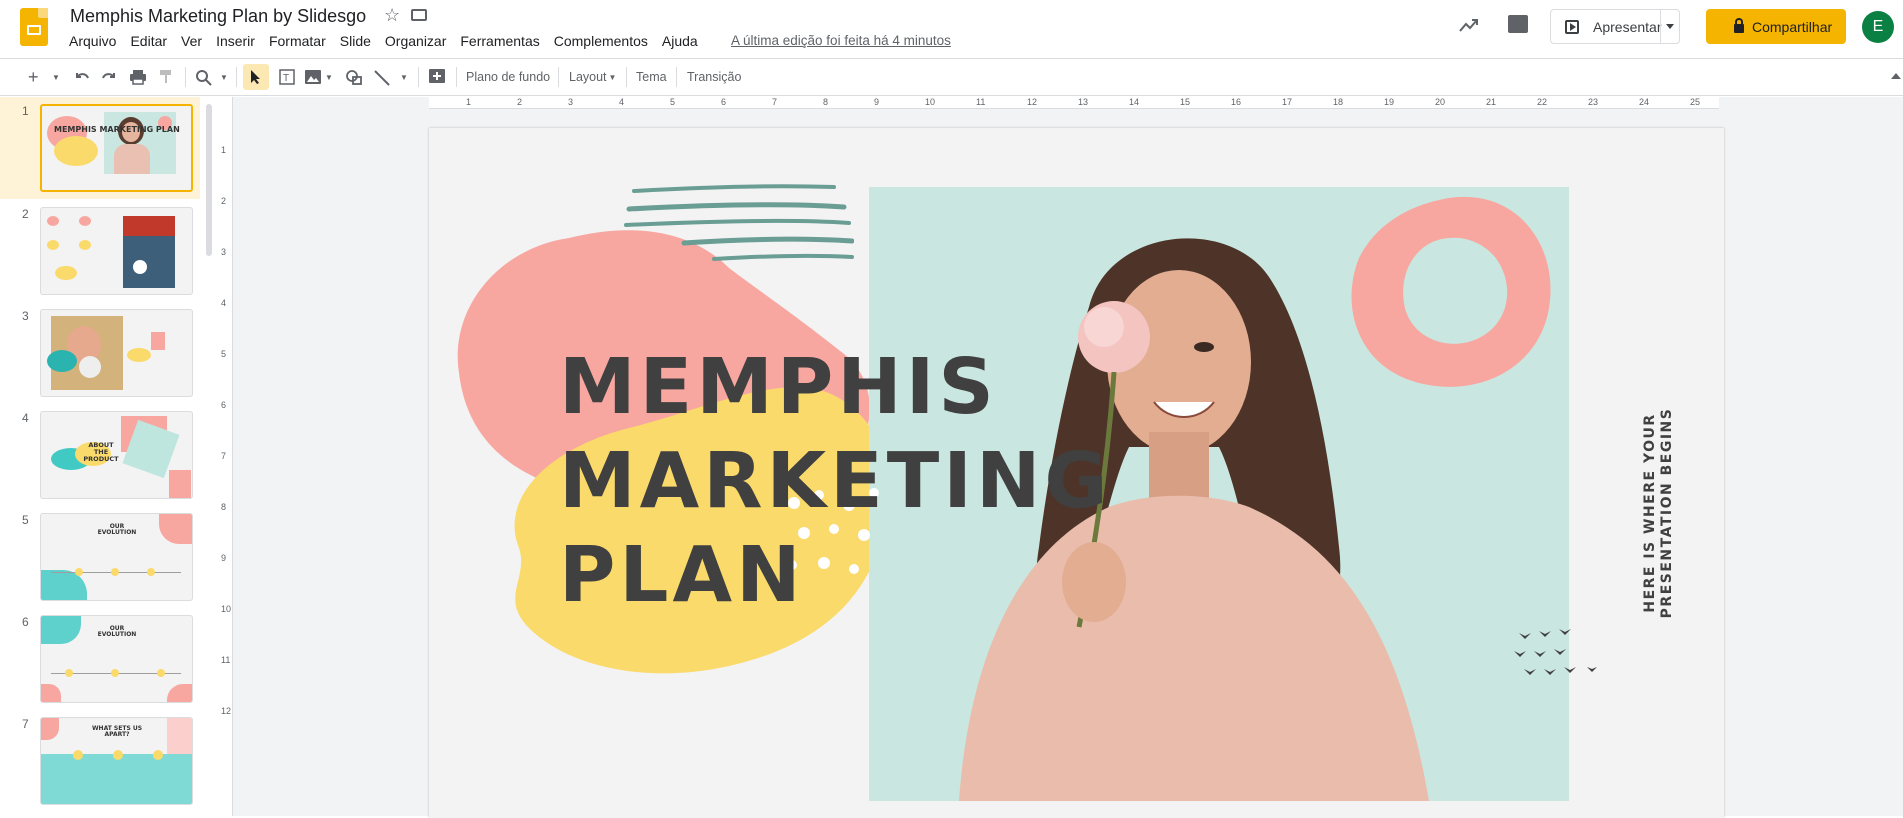 This screenshot has height=818, width=1903. I want to click on shape-icon, so click(354, 77).